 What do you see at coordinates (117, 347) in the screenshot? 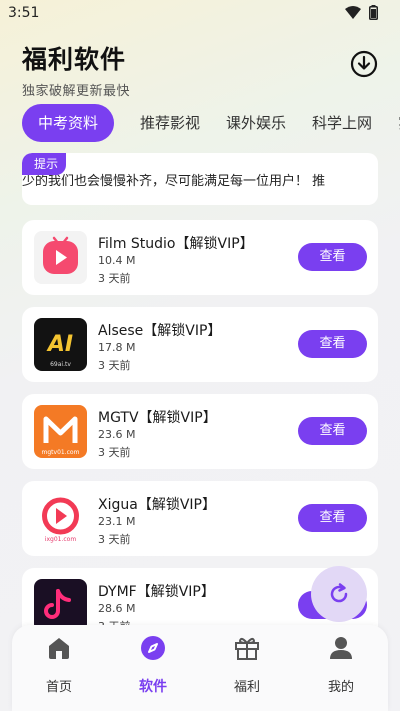
I see `app-size: 17.8 M` at bounding box center [117, 347].